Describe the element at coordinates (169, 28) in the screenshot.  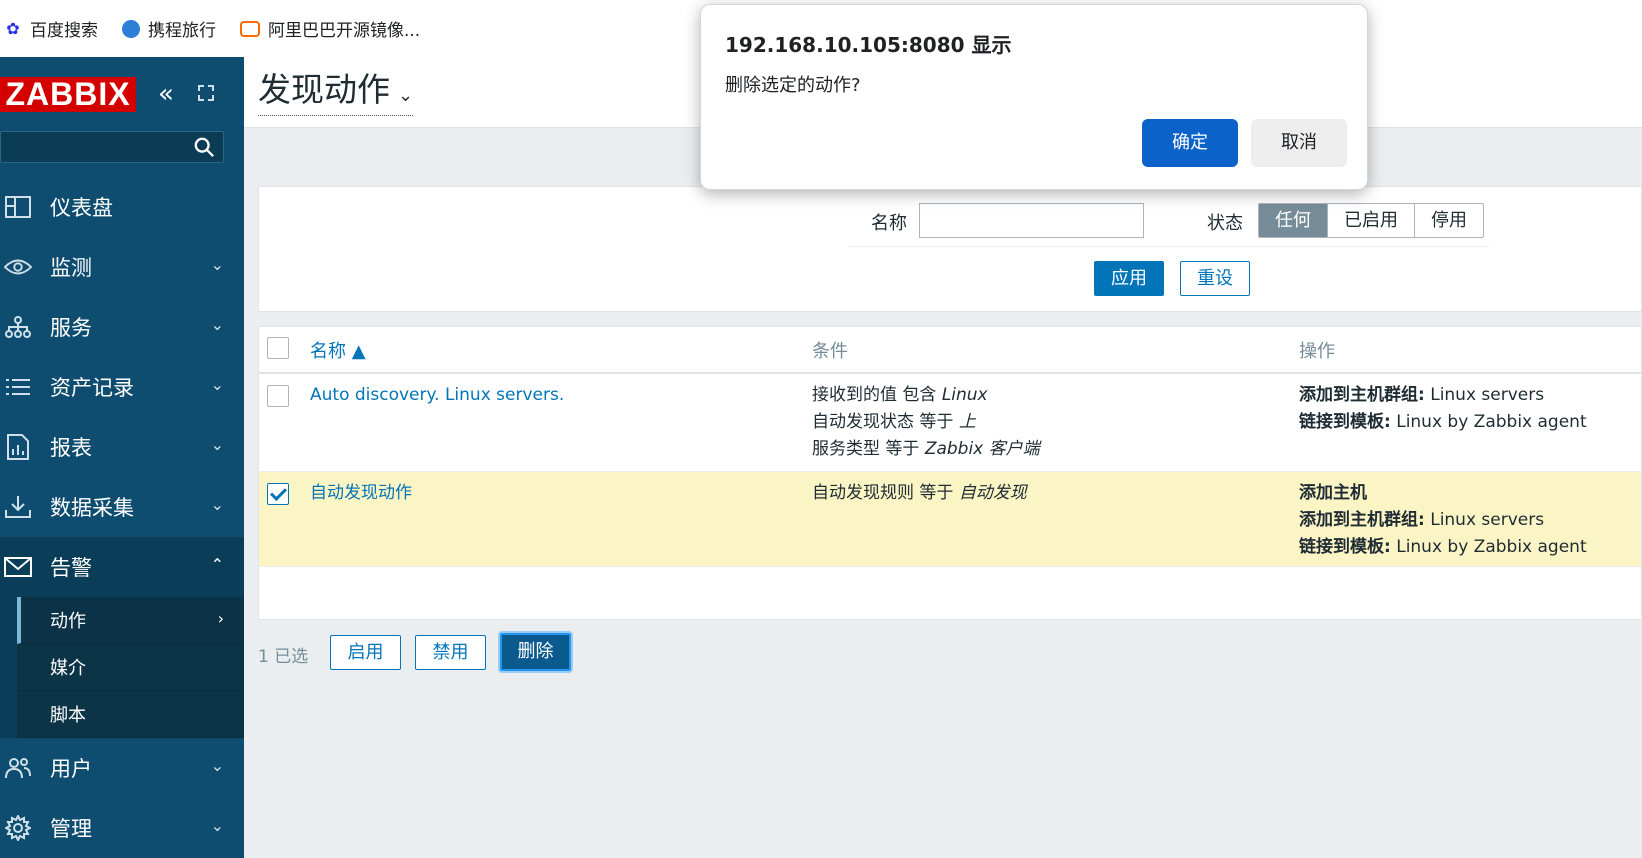
I see `bookmark-ctrip: 携程旅行` at that location.